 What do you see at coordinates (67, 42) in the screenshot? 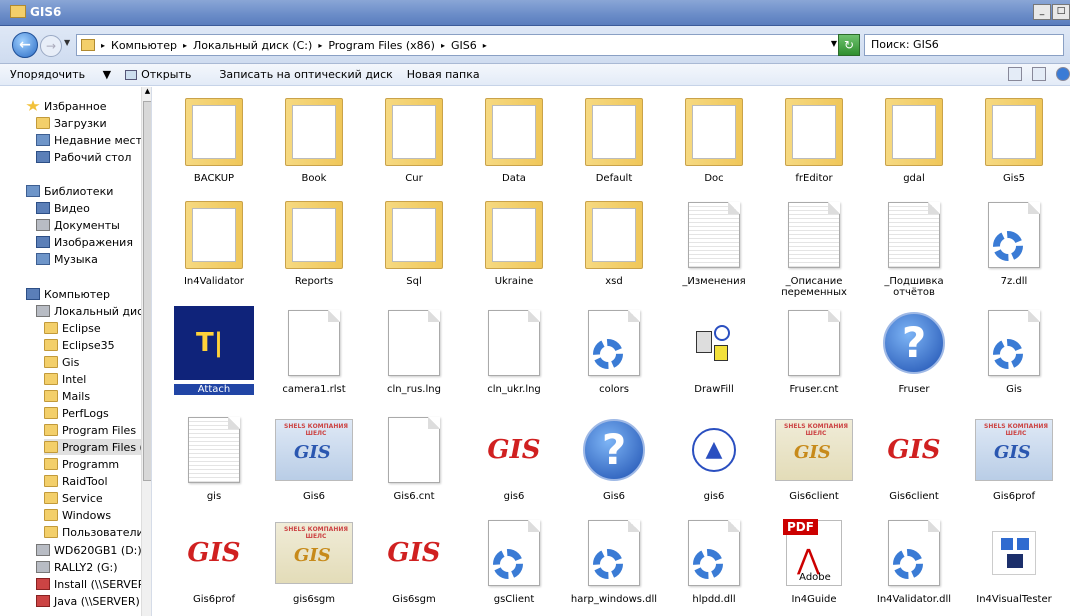
I see `history-dropdown-icon: ▼` at bounding box center [67, 42].